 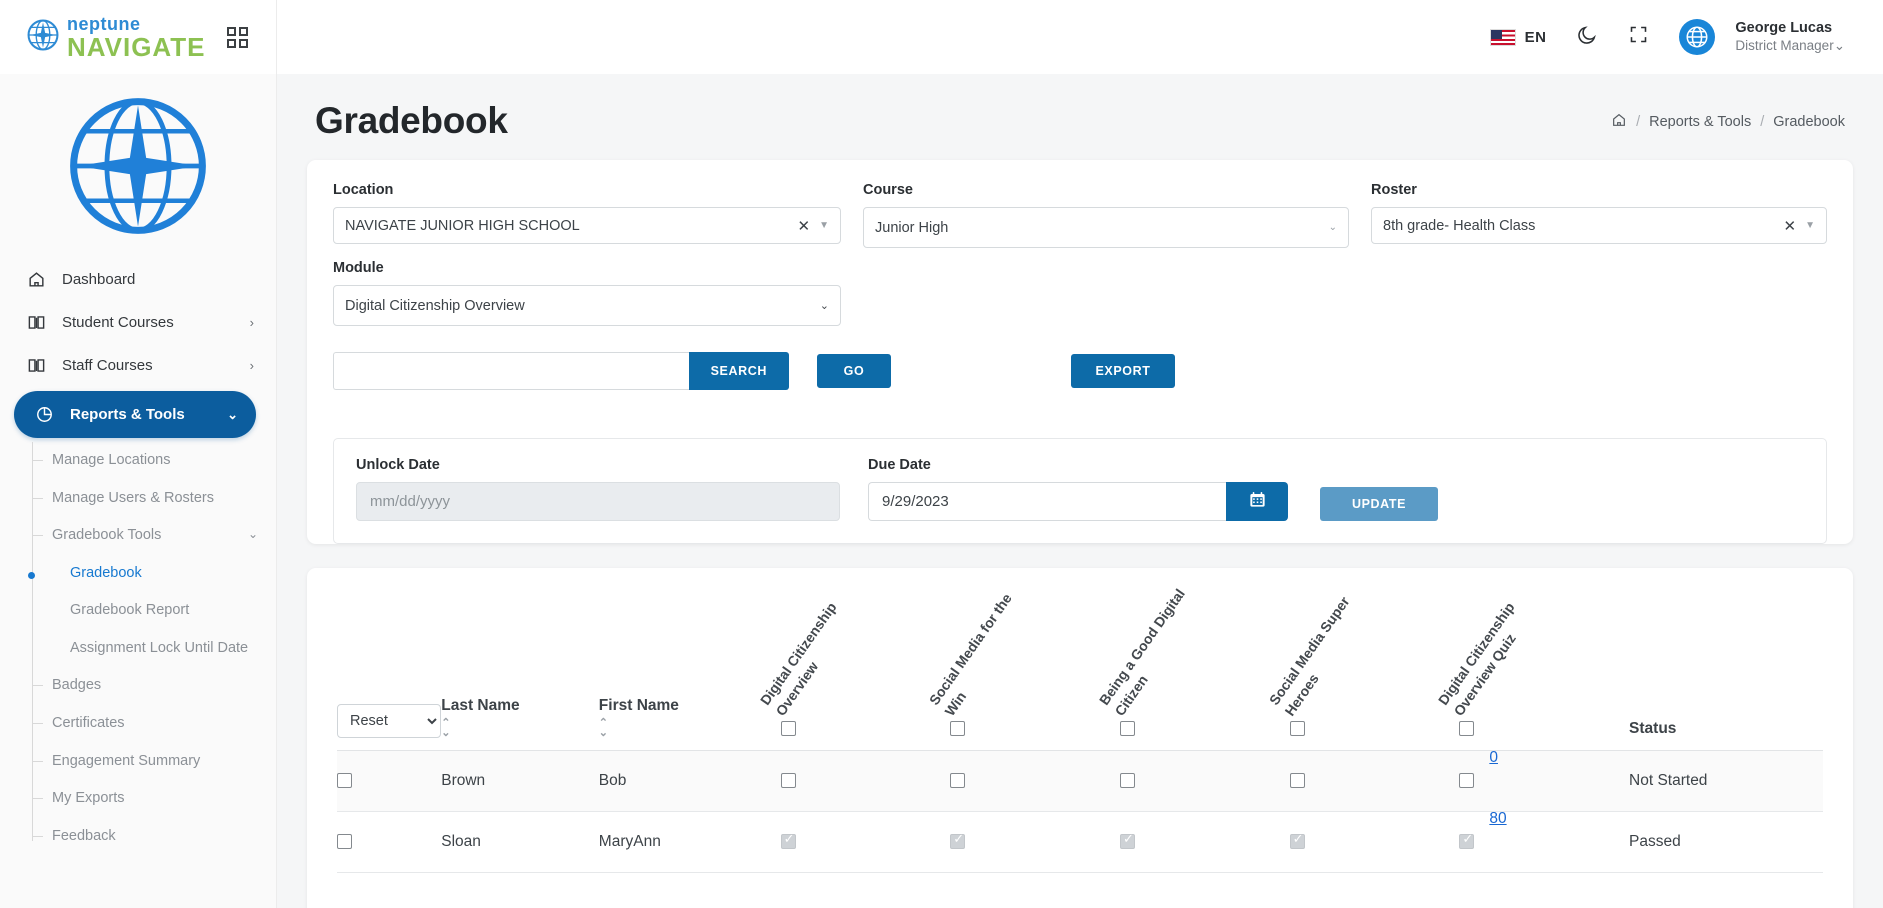 What do you see at coordinates (84, 835) in the screenshot?
I see `sidebar-subitem-label: Feedback` at bounding box center [84, 835].